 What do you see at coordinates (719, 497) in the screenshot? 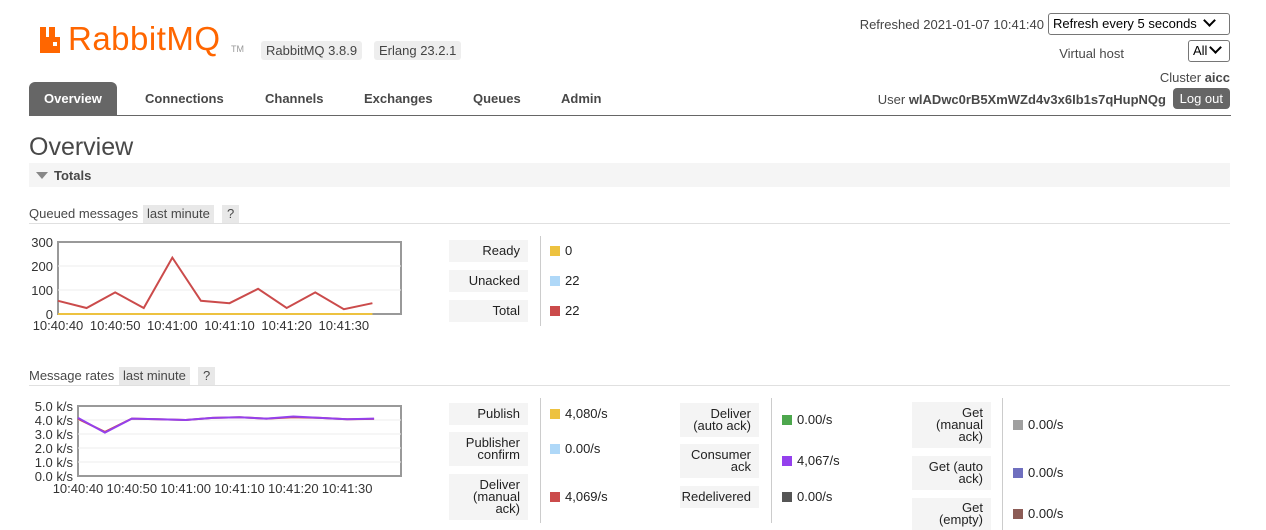
I see `rate-stat-label: Redelivered` at bounding box center [719, 497].